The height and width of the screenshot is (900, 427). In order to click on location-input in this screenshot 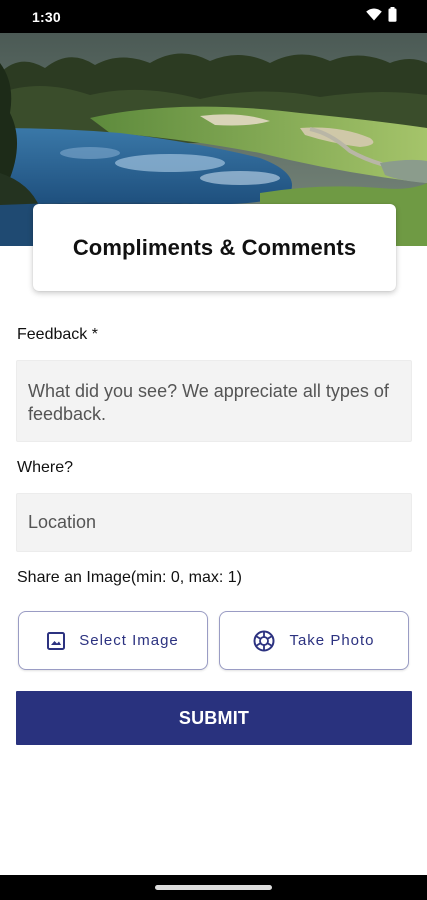, I will do `click(214, 522)`.